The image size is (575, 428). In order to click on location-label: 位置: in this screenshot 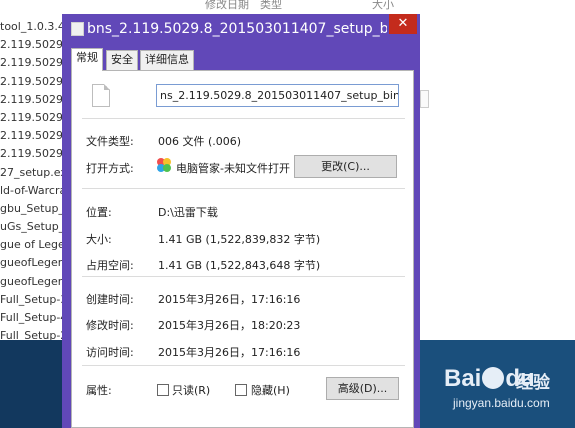, I will do `click(99, 212)`.